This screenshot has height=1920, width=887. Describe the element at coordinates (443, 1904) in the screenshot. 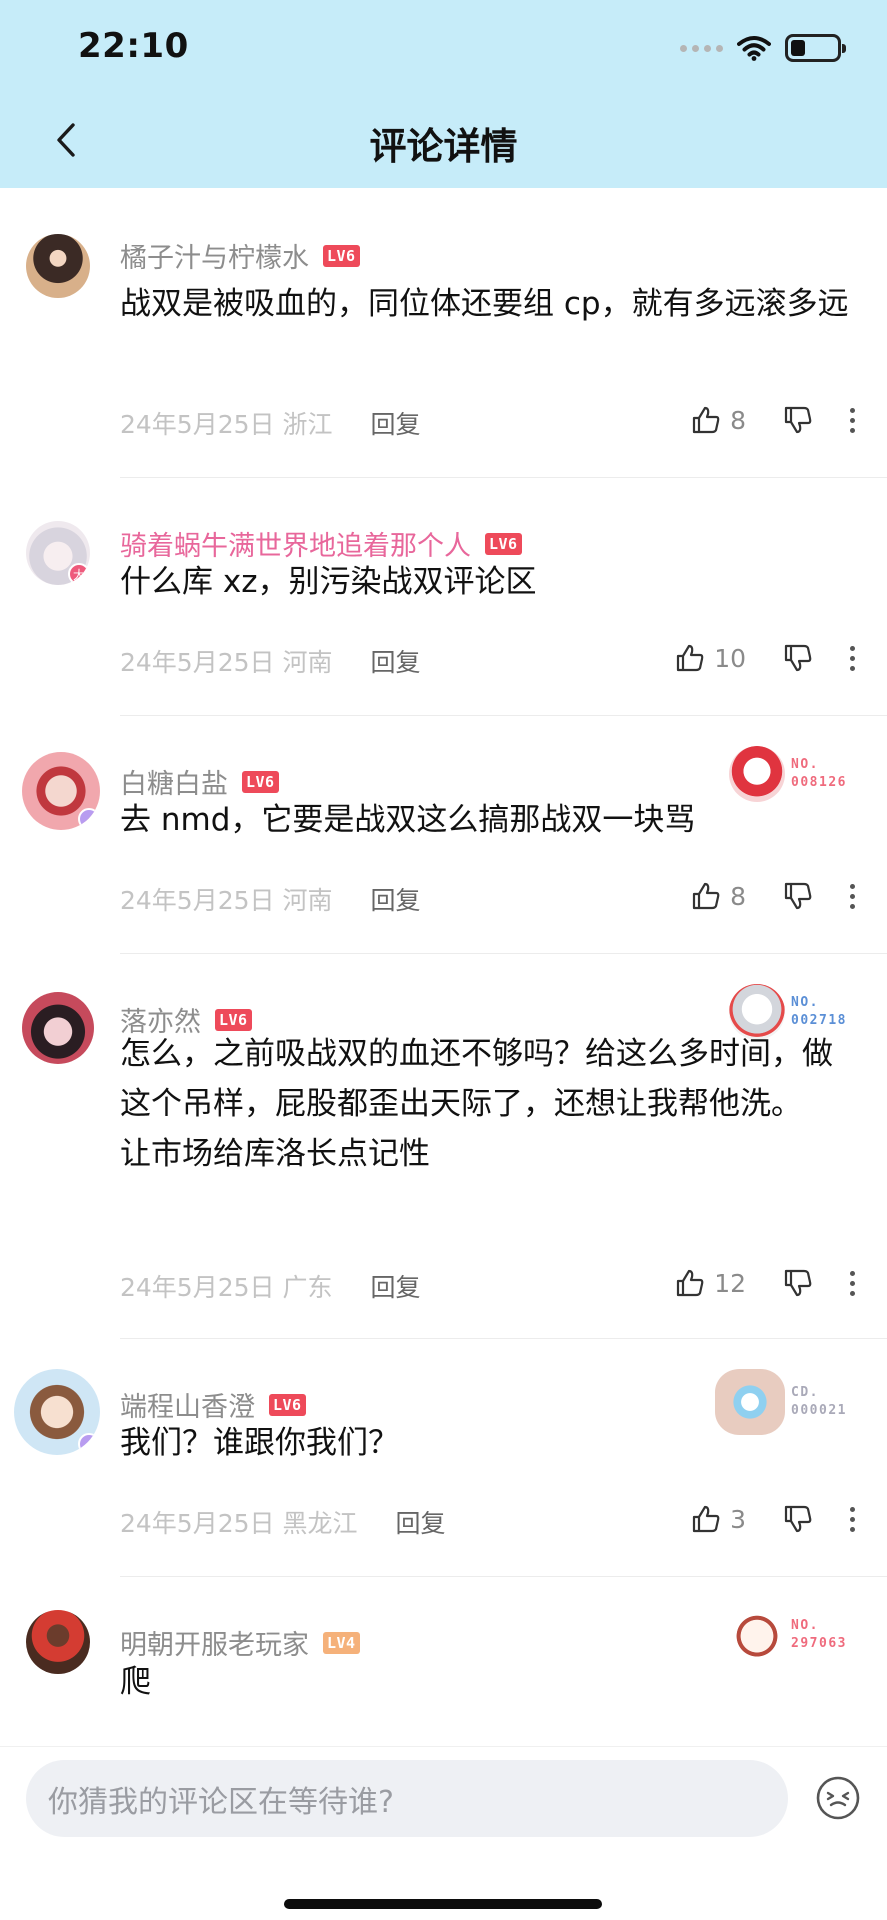

I see `home-indicator` at that location.